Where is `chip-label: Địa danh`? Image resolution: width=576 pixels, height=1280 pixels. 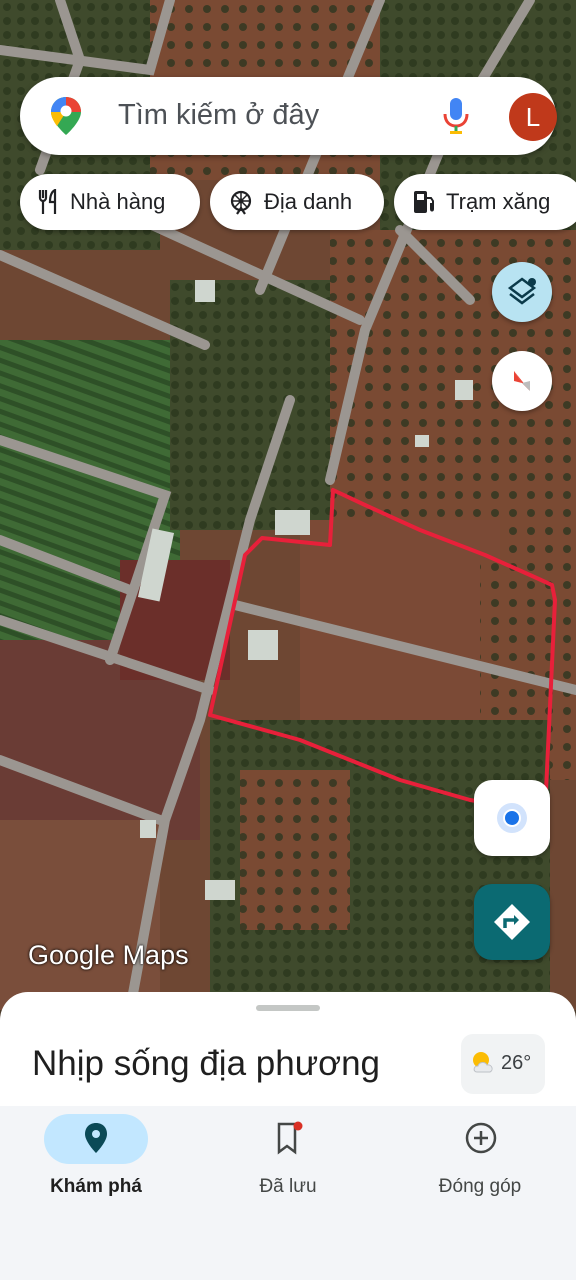 chip-label: Địa danh is located at coordinates (308, 201).